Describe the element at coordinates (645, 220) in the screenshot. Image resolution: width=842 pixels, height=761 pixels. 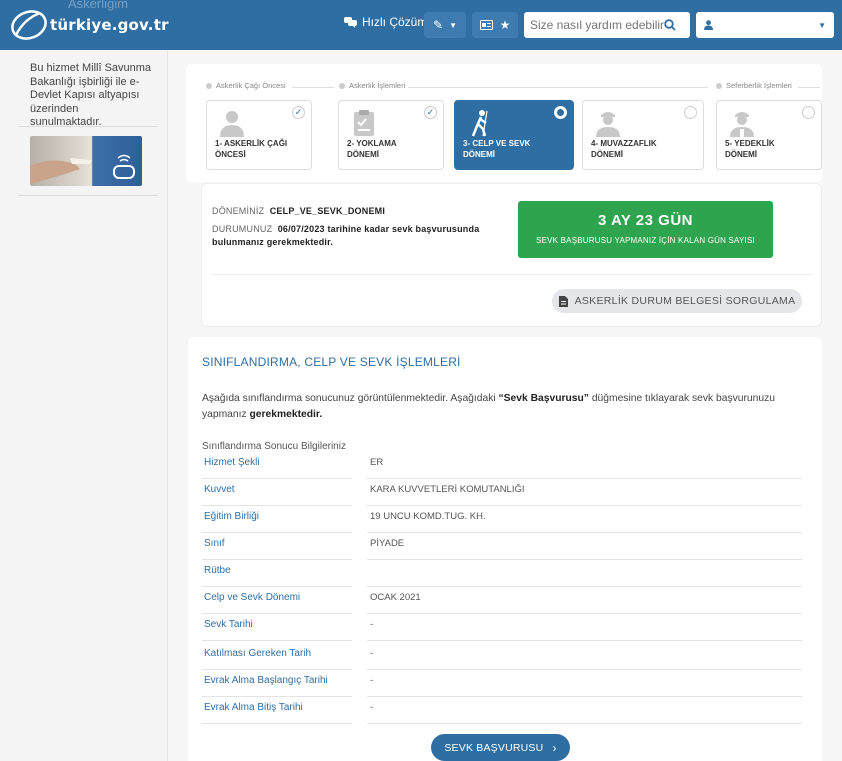
I see `countdown-value: 3 AY 23 GÜN` at that location.